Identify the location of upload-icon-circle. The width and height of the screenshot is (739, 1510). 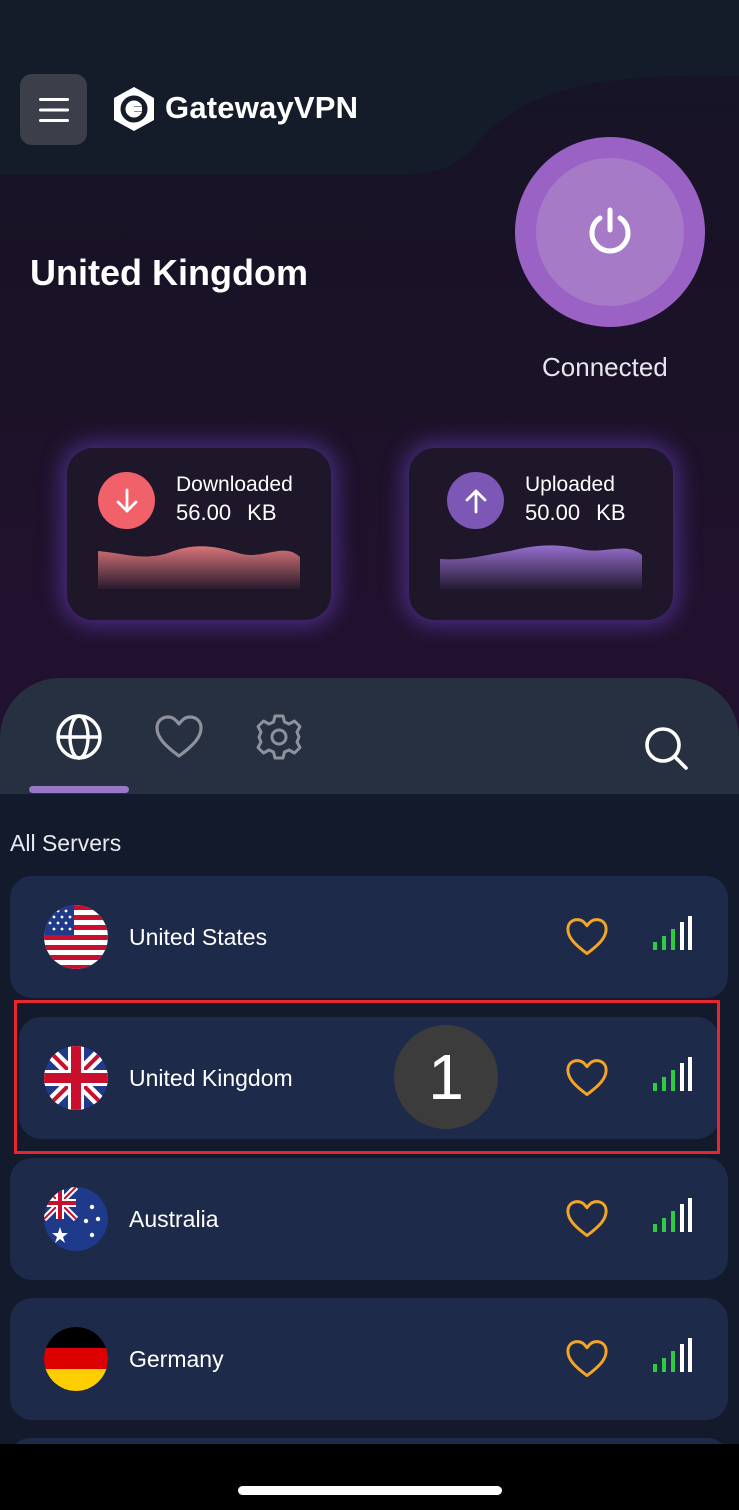
(475, 500).